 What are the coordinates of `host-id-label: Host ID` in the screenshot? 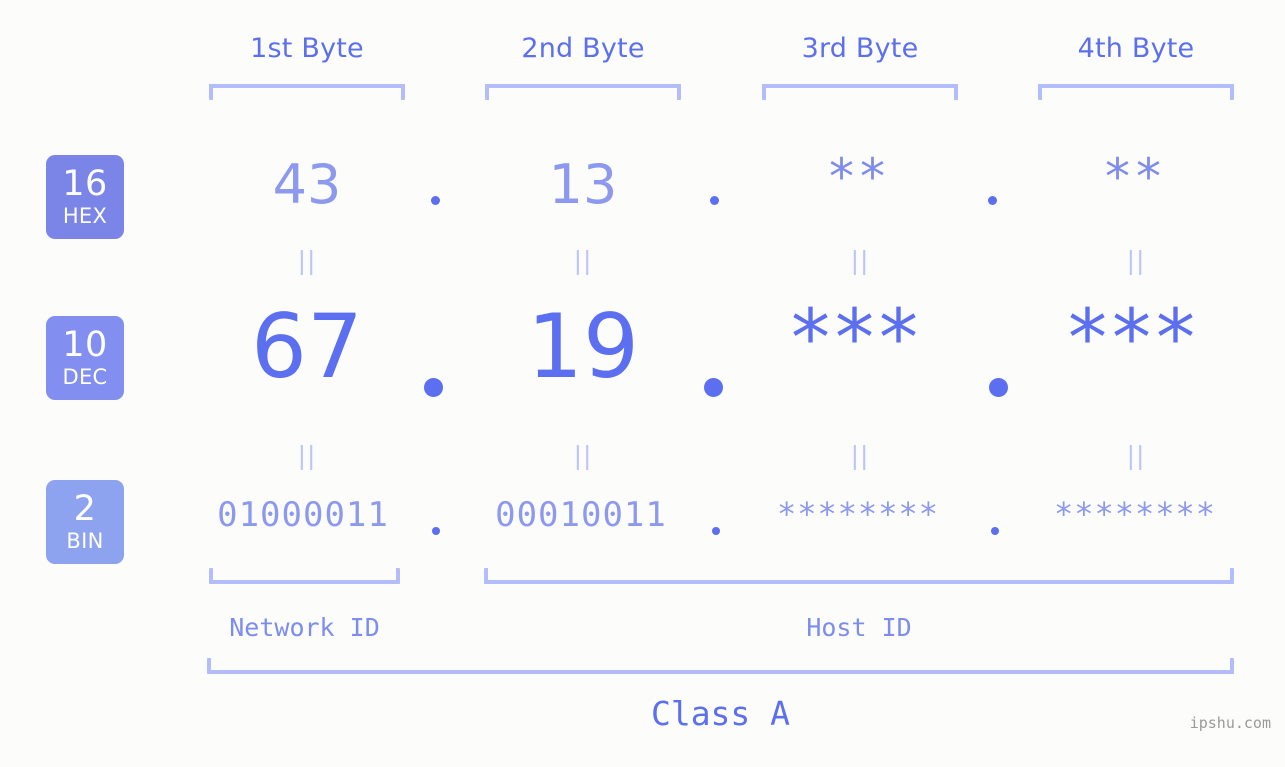 It's located at (859, 627).